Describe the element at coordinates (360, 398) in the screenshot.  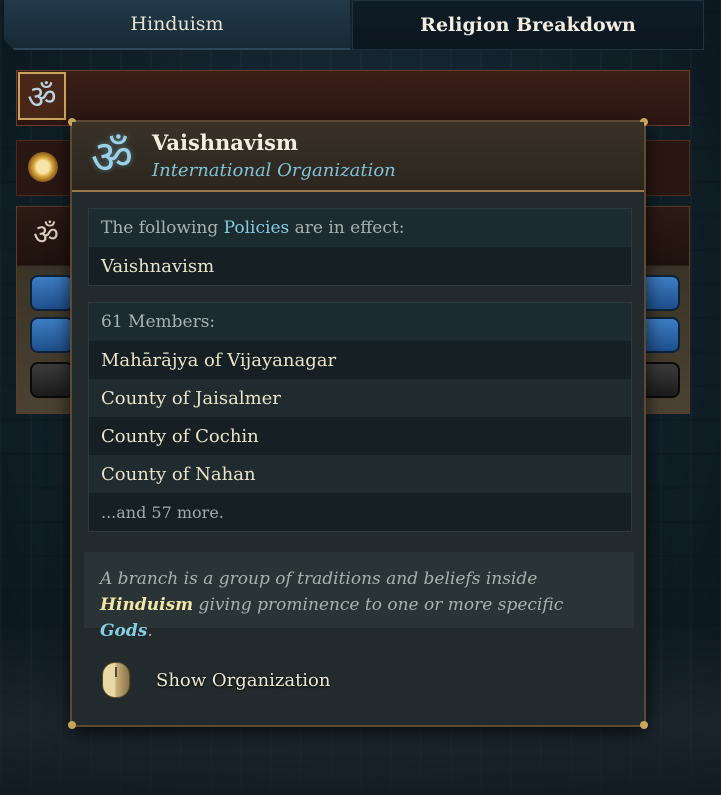
I see `member-item: County of Jaisalmer` at that location.